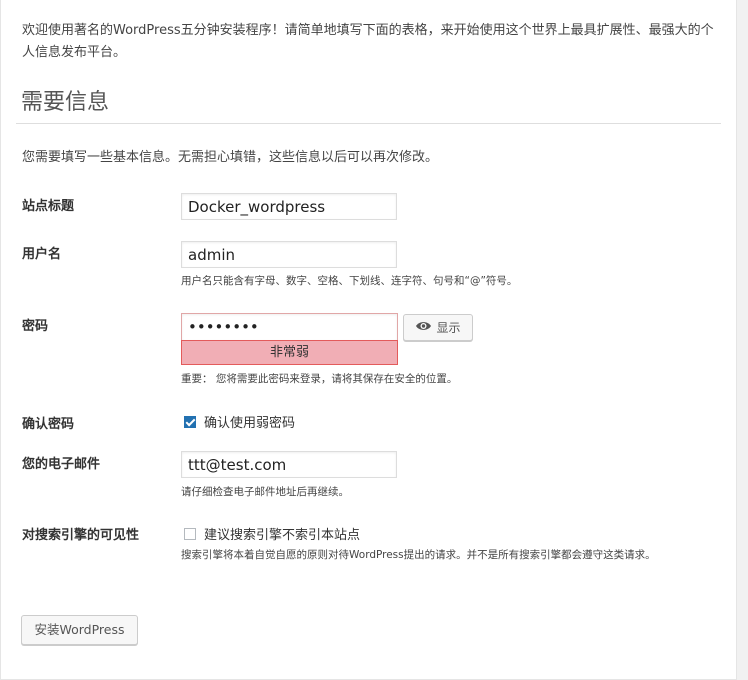 This screenshot has height=680, width=748. I want to click on password-input, so click(289, 327).